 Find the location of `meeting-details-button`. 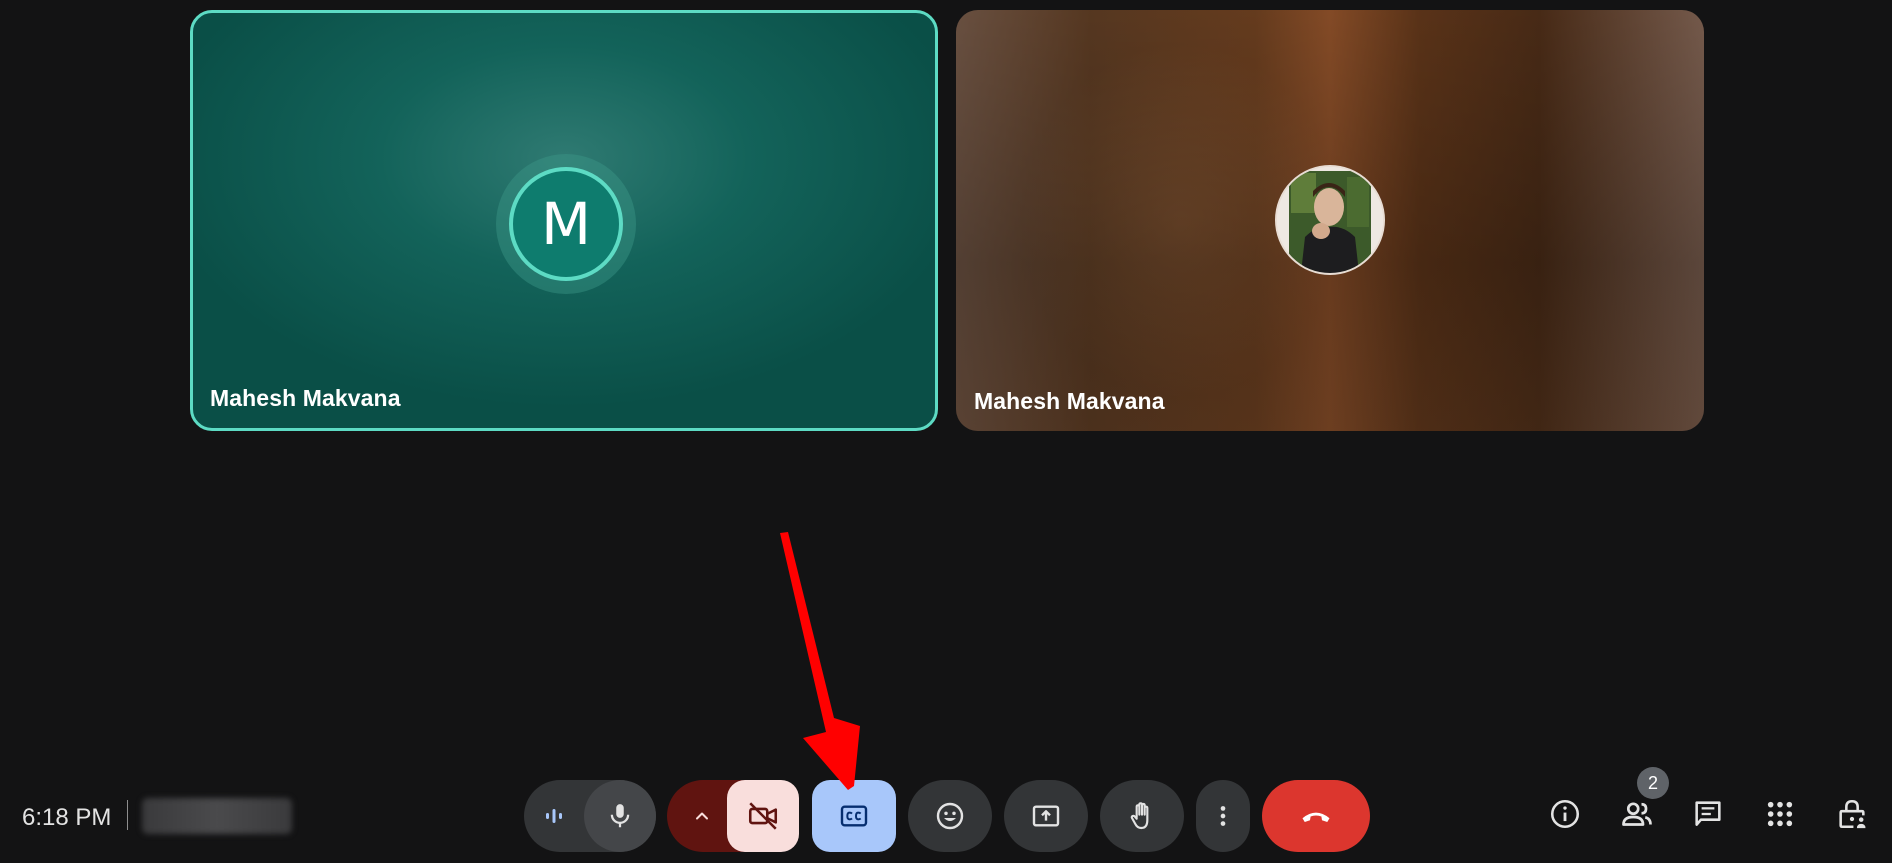

meeting-details-button is located at coordinates (1565, 816).